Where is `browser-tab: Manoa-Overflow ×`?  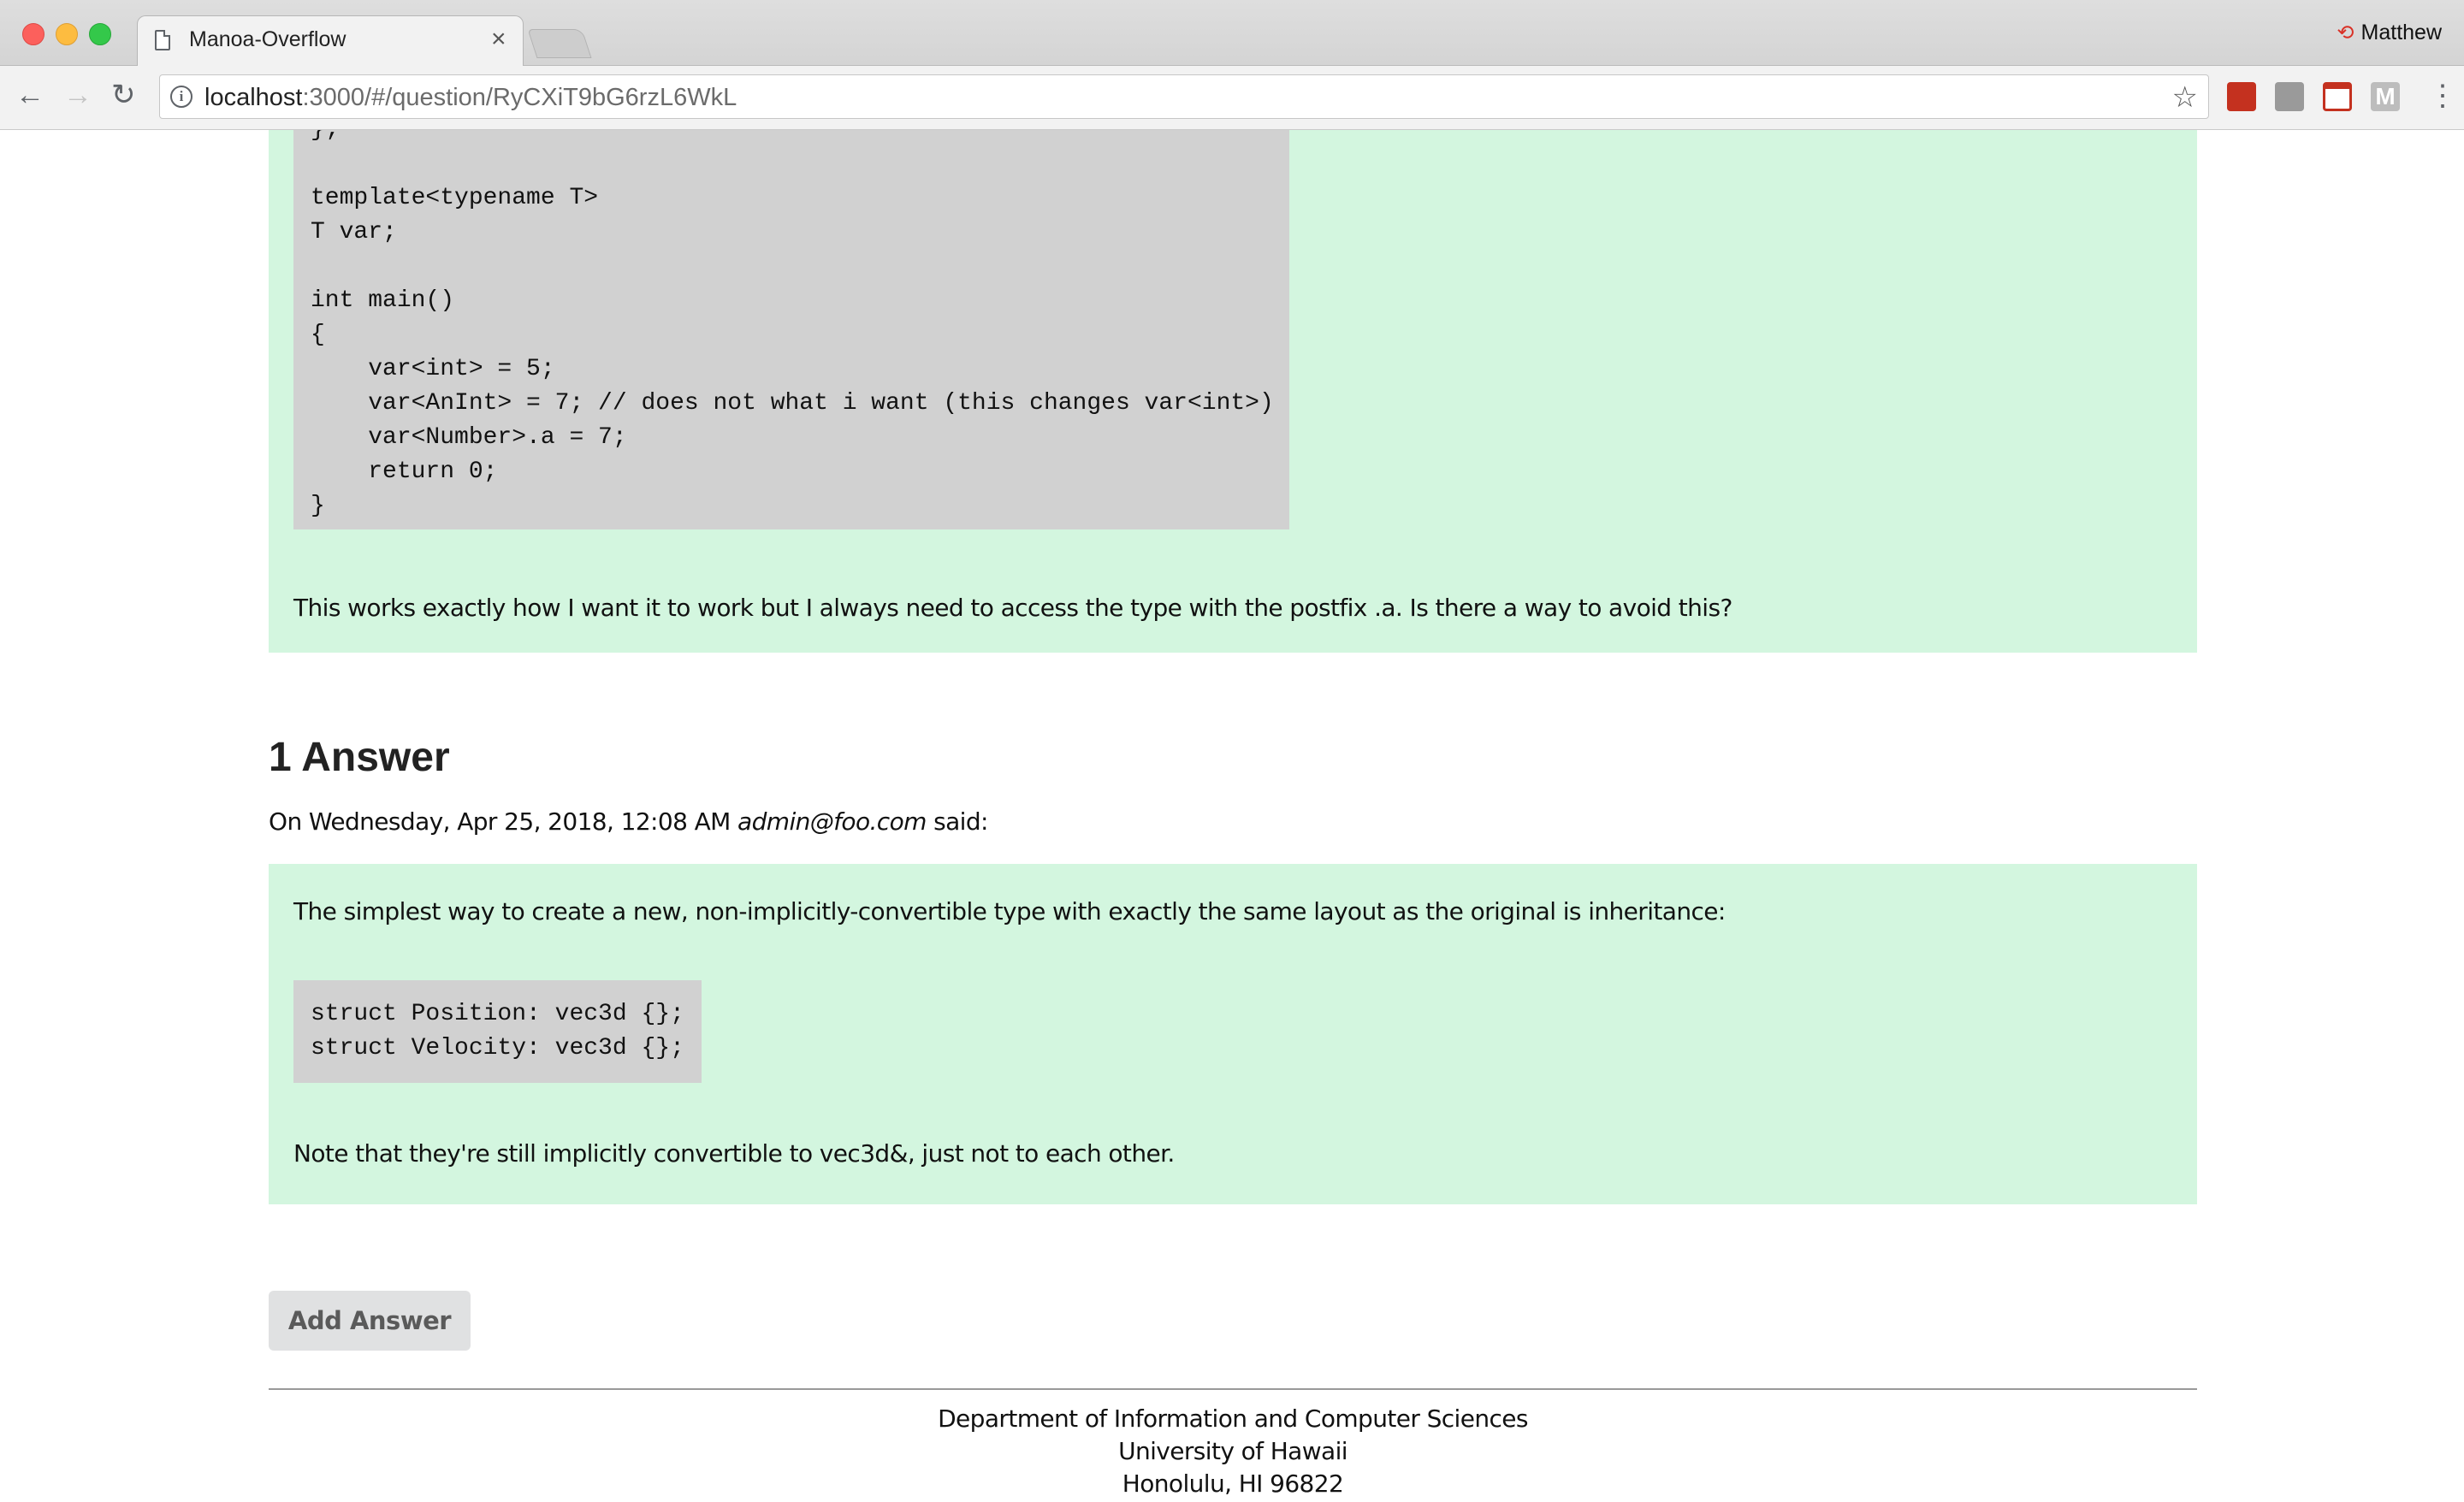 browser-tab: Manoa-Overflow × is located at coordinates (330, 41).